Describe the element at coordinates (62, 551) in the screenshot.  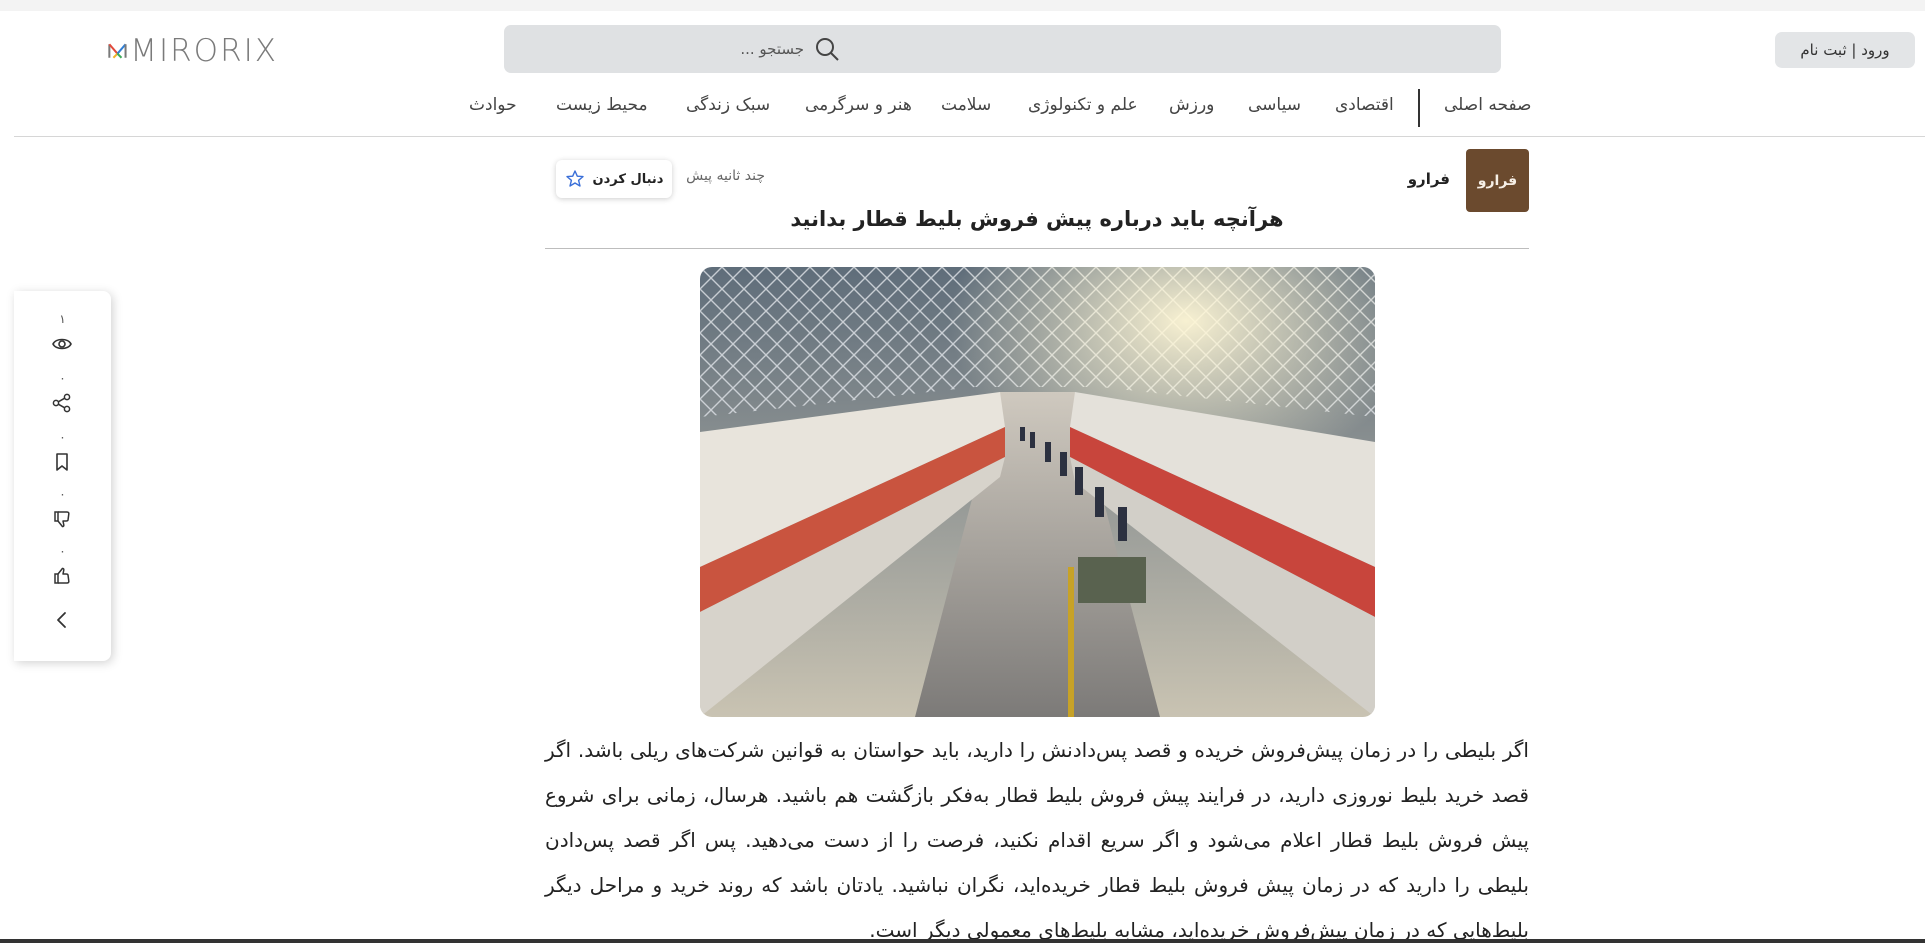
I see `likes-count: ۰` at that location.